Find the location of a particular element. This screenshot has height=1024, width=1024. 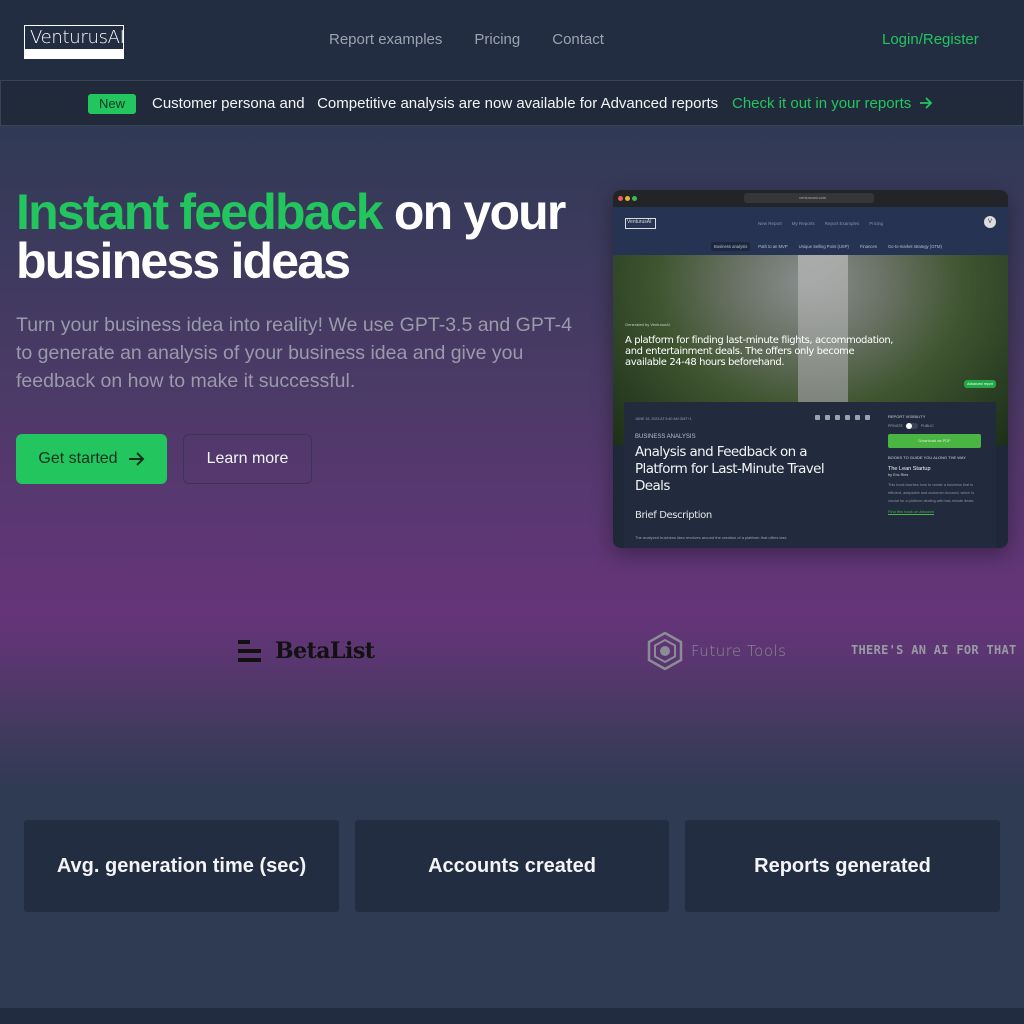

facebook-icon is located at coordinates (837, 417).